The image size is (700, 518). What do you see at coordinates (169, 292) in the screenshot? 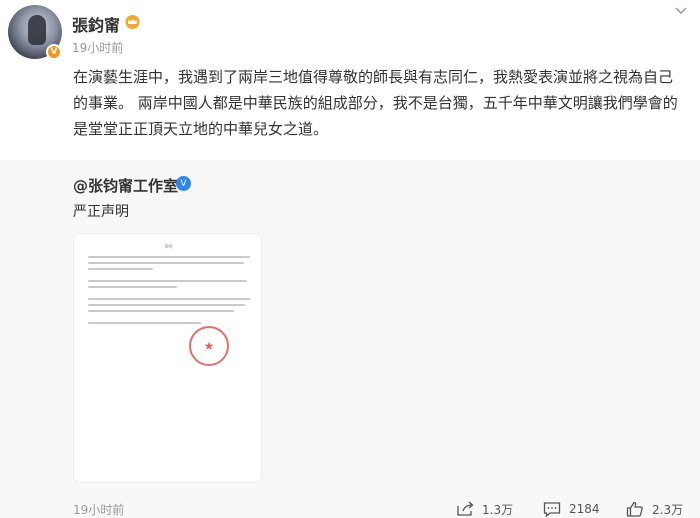
I see `document-text-lines` at bounding box center [169, 292].